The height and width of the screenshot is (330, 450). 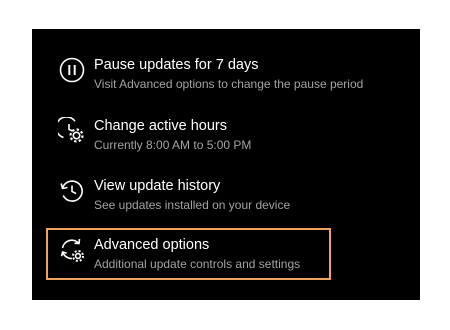 What do you see at coordinates (72, 70) in the screenshot?
I see `pause-circle-icon` at bounding box center [72, 70].